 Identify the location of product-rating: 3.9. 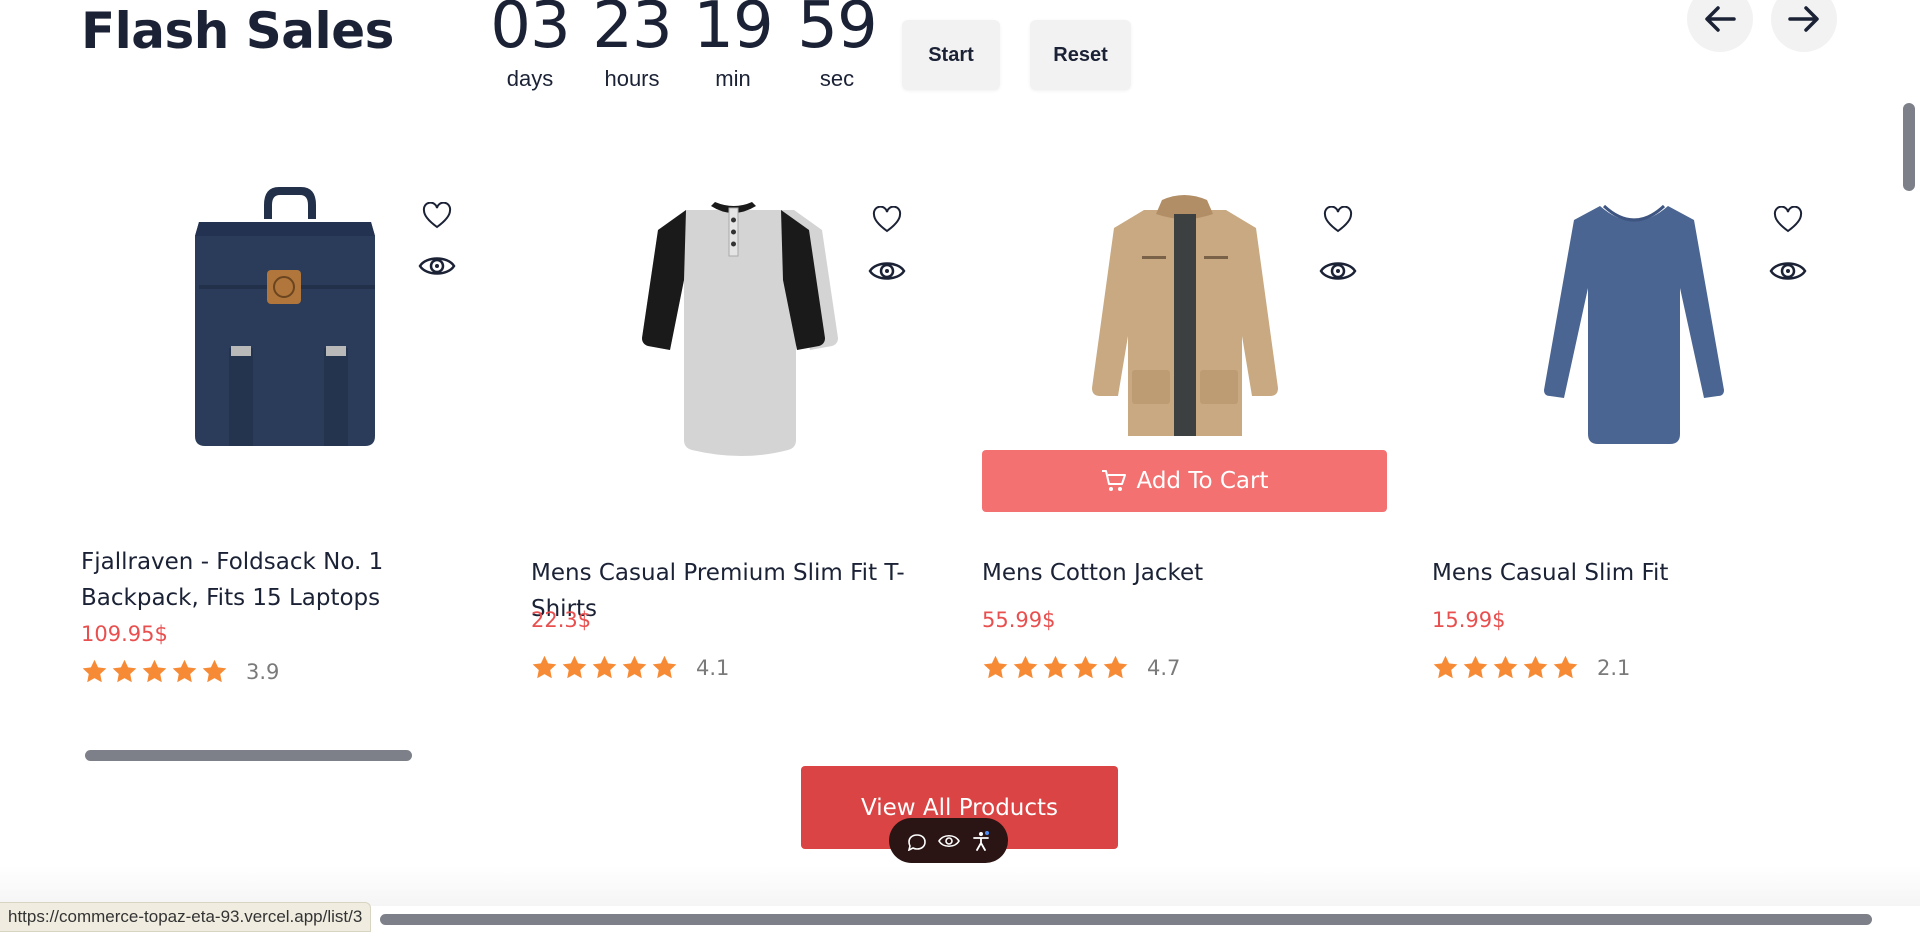
(180, 671).